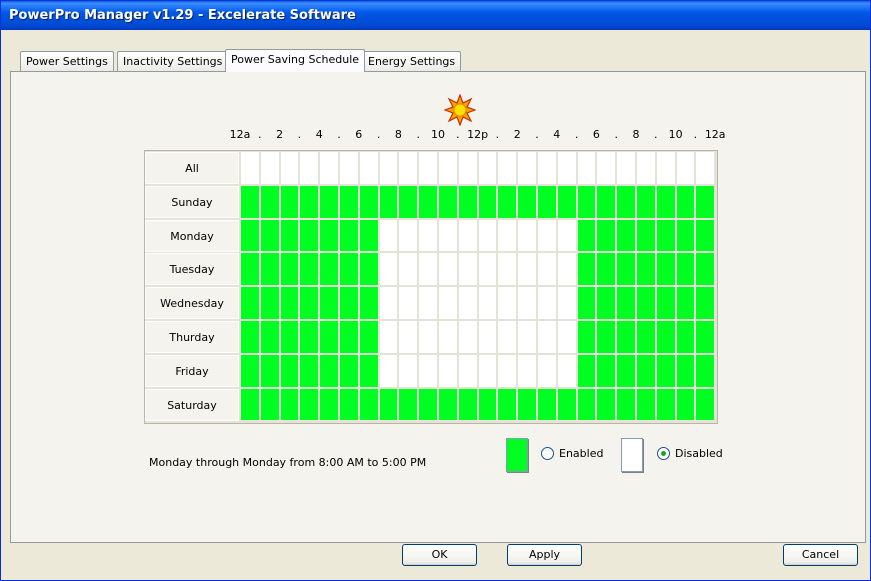  I want to click on row-label-day: Sunday, so click(192, 201).